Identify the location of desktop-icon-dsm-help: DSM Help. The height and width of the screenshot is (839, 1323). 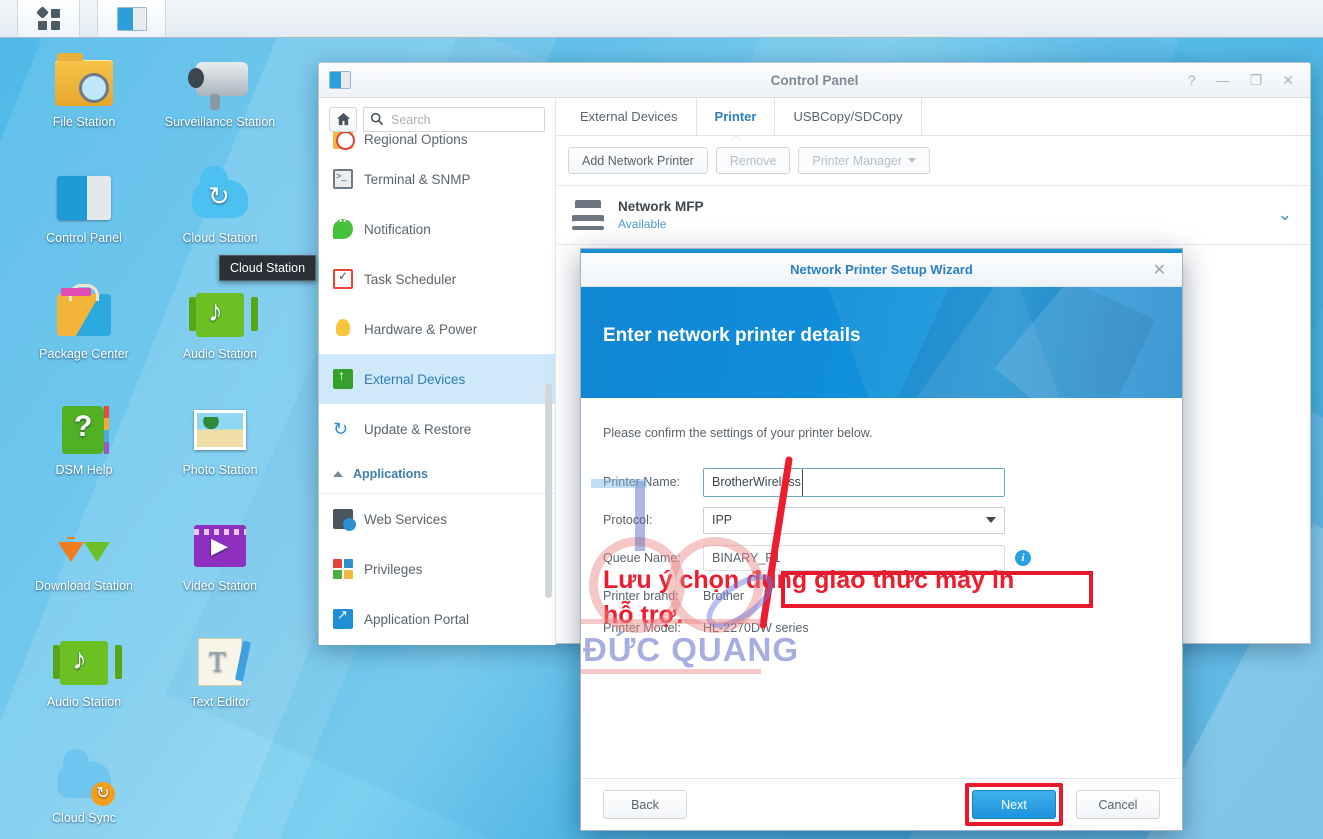
(84, 439).